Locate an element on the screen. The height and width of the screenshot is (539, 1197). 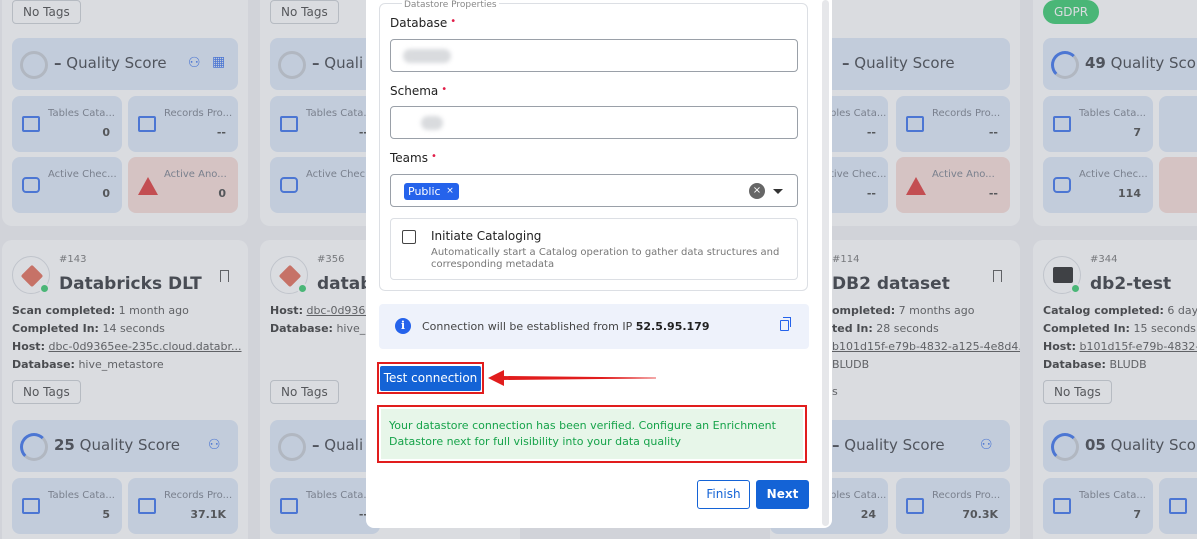
ip-address: 52.5.95.179 is located at coordinates (672, 326).